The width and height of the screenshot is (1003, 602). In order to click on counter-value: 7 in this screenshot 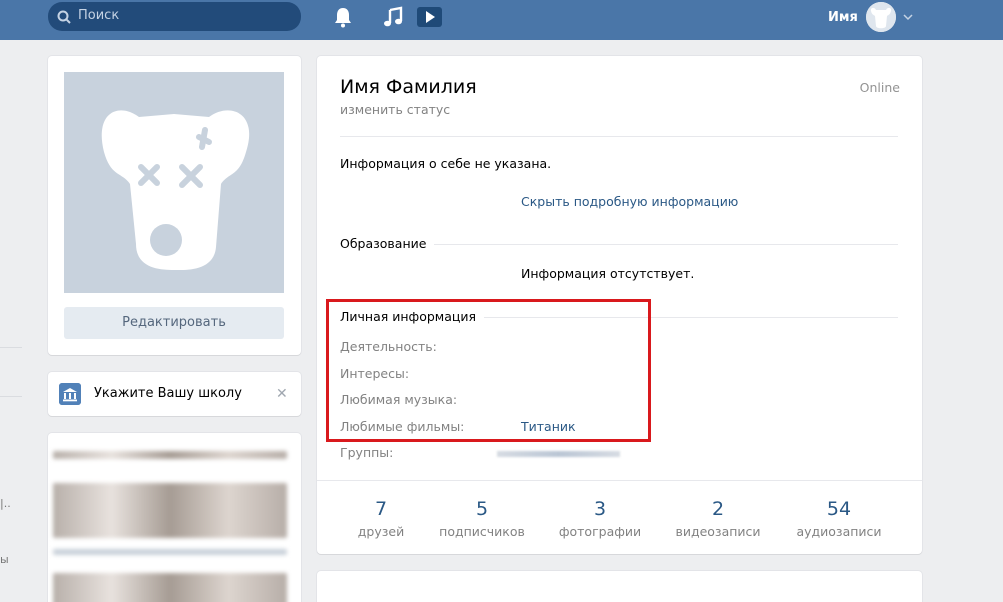, I will do `click(381, 509)`.